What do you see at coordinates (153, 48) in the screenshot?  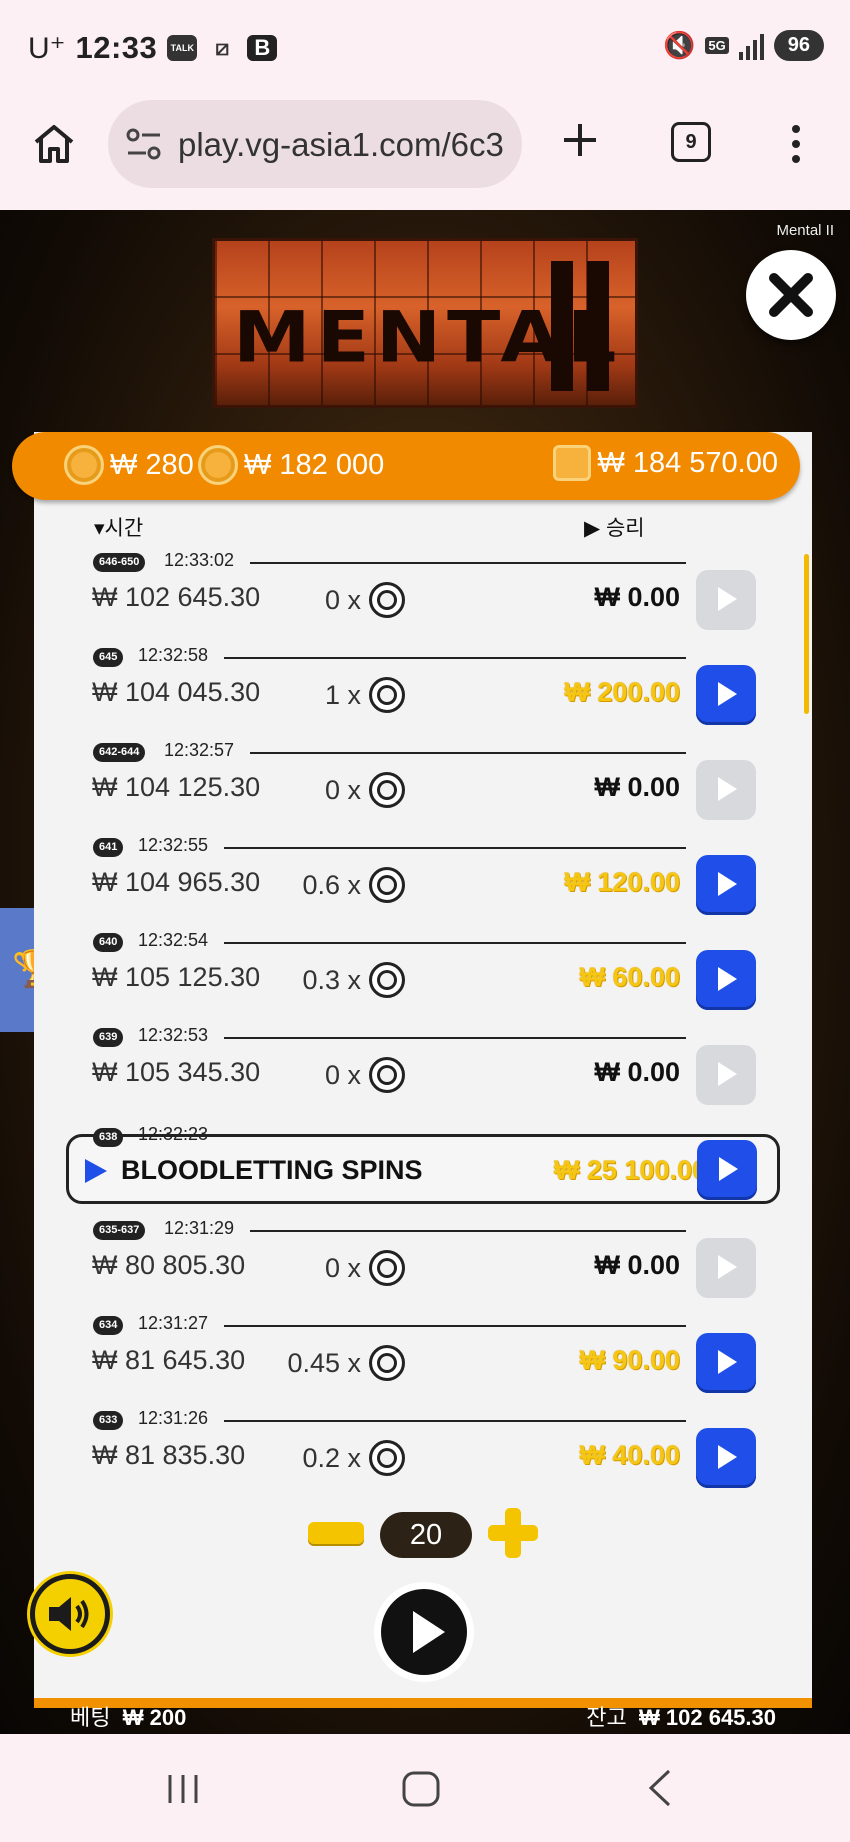 I see `status-left: U⁺ 12:33 TALK ⧄ B` at bounding box center [153, 48].